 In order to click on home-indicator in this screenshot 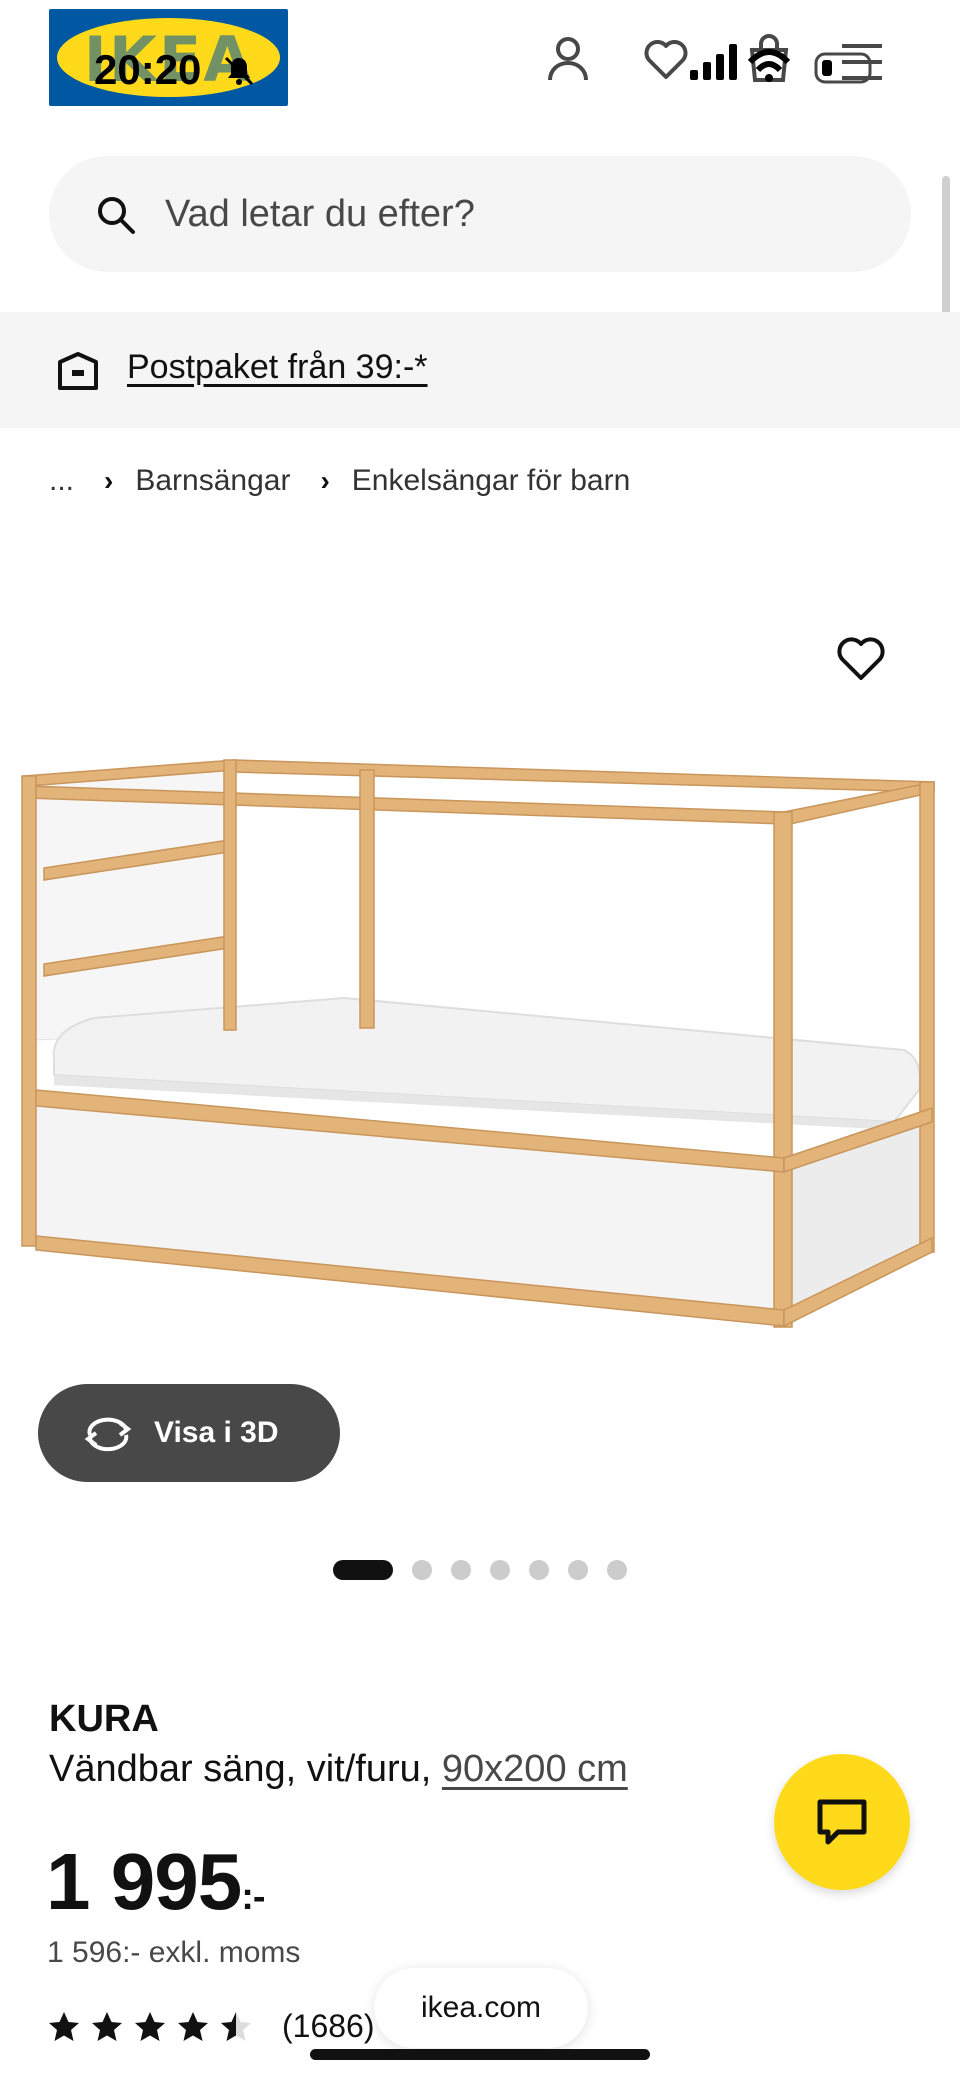, I will do `click(480, 2054)`.